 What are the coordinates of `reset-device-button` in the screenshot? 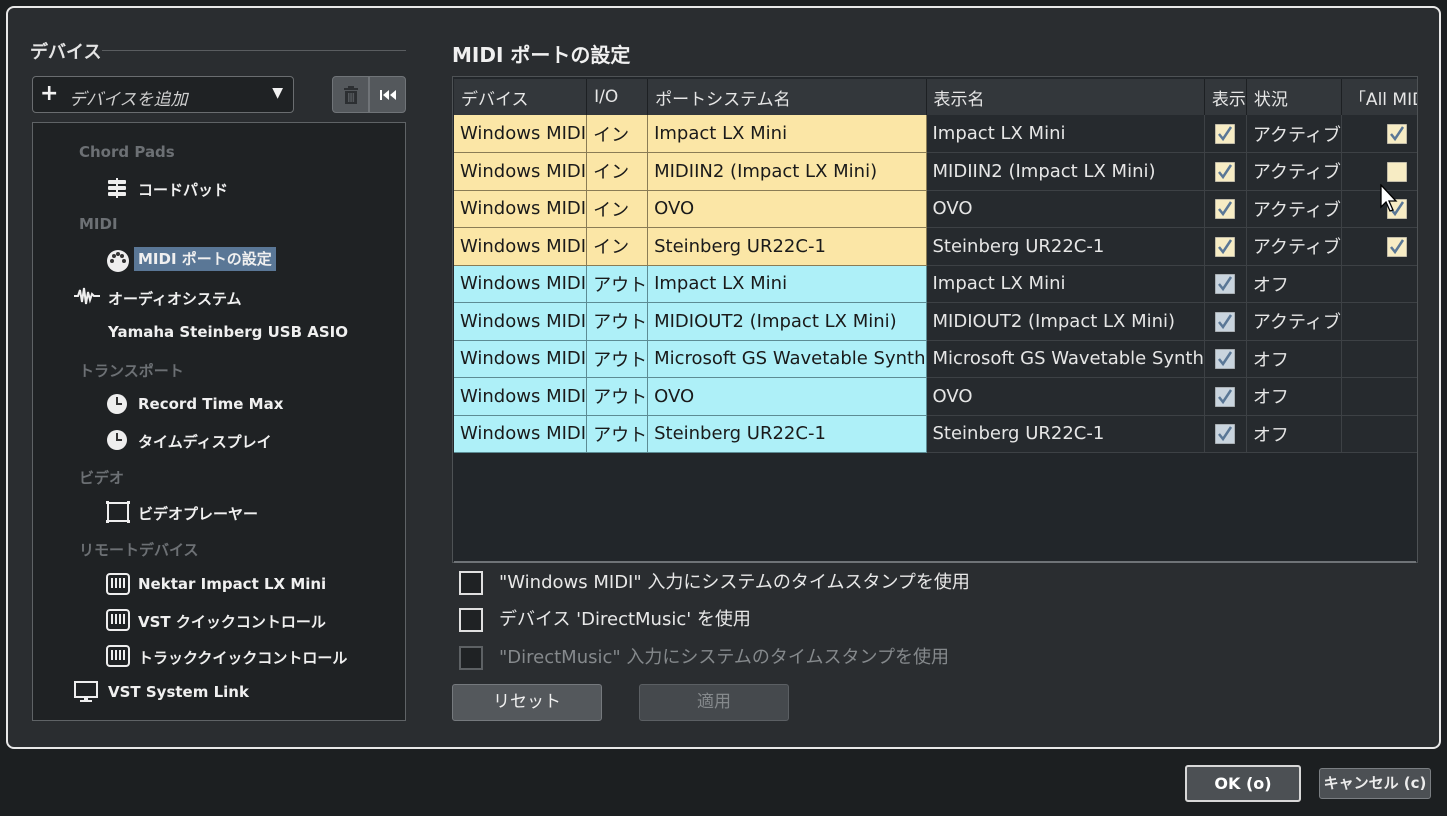 It's located at (387, 94).